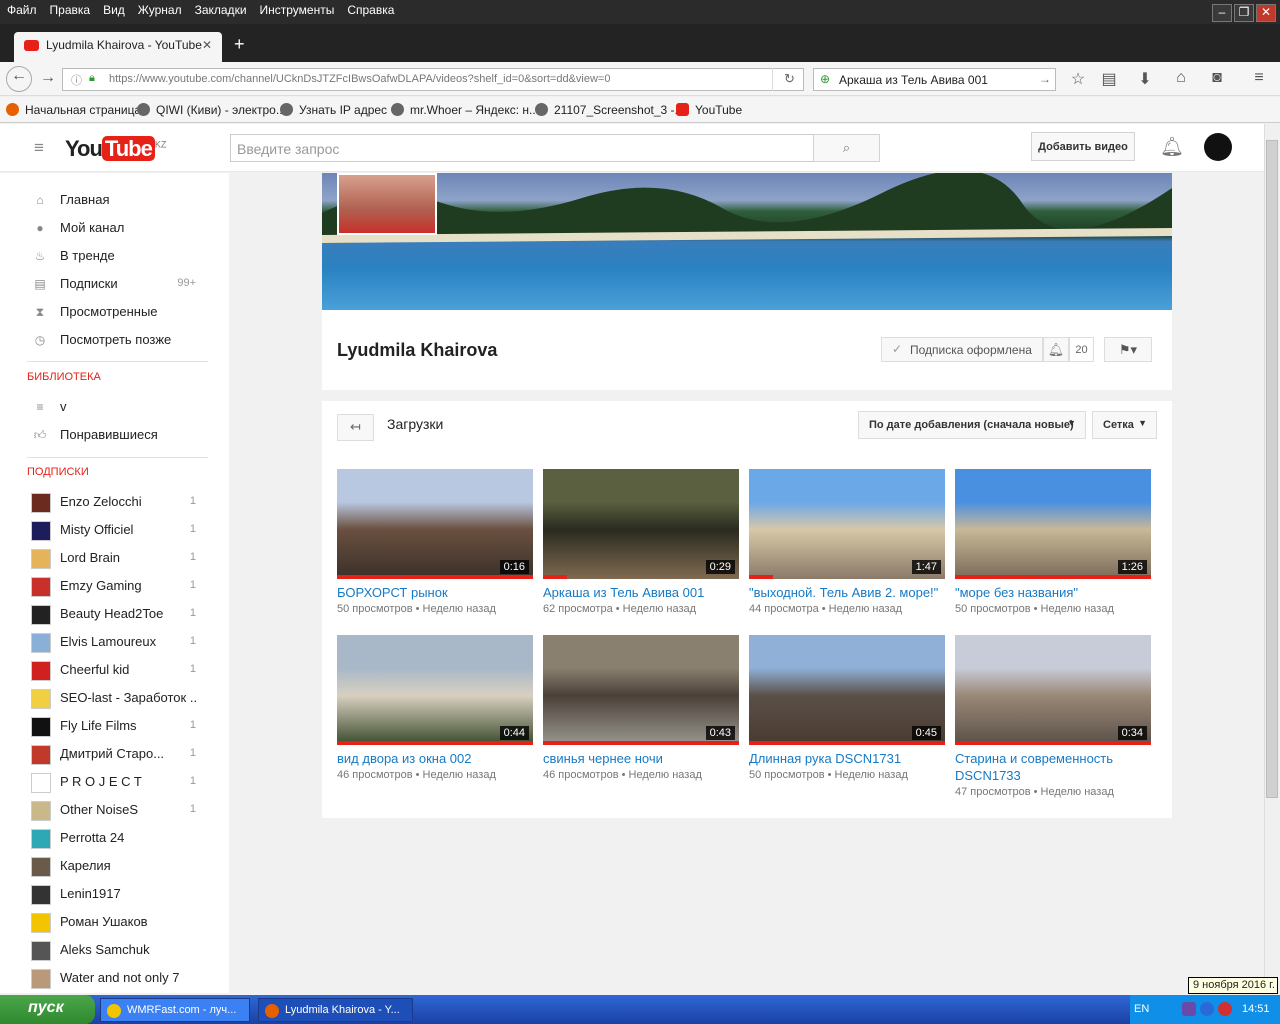  What do you see at coordinates (114, 340) in the screenshot?
I see `sidebar-item: ◷ Посмотреть позже` at bounding box center [114, 340].